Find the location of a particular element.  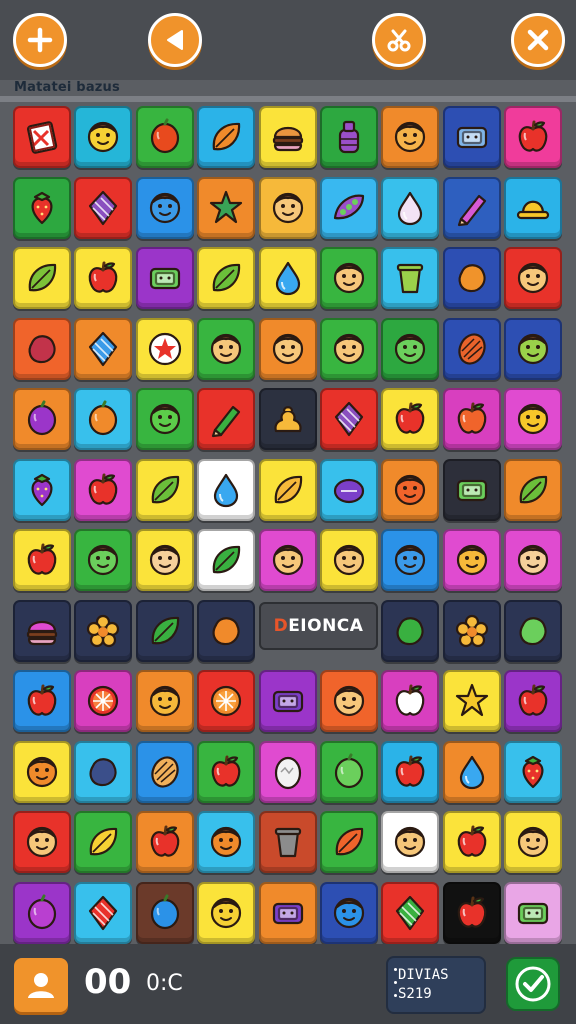

profile-button is located at coordinates (41, 985).